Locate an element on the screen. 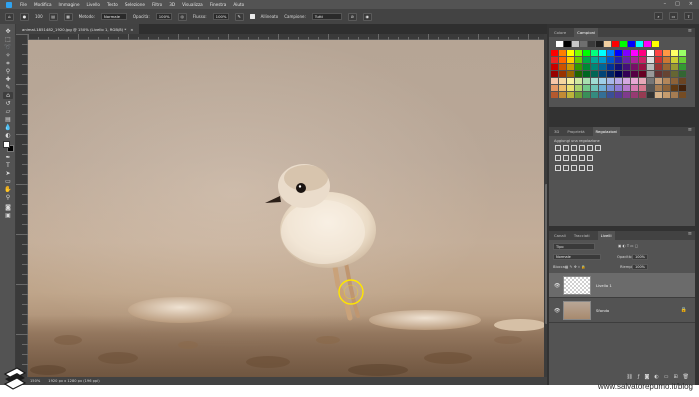 The image size is (699, 397). menu-finestra: Finestra is located at coordinates (218, 4).